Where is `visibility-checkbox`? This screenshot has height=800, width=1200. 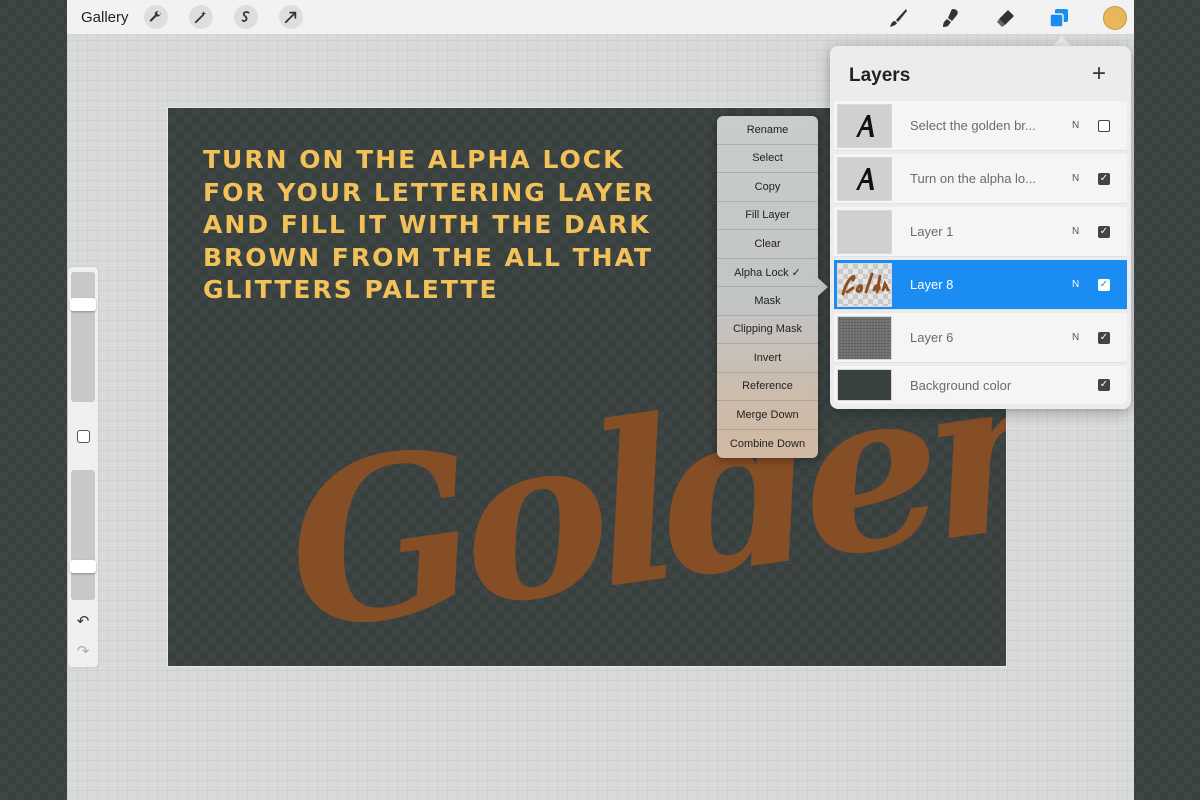 visibility-checkbox is located at coordinates (1104, 126).